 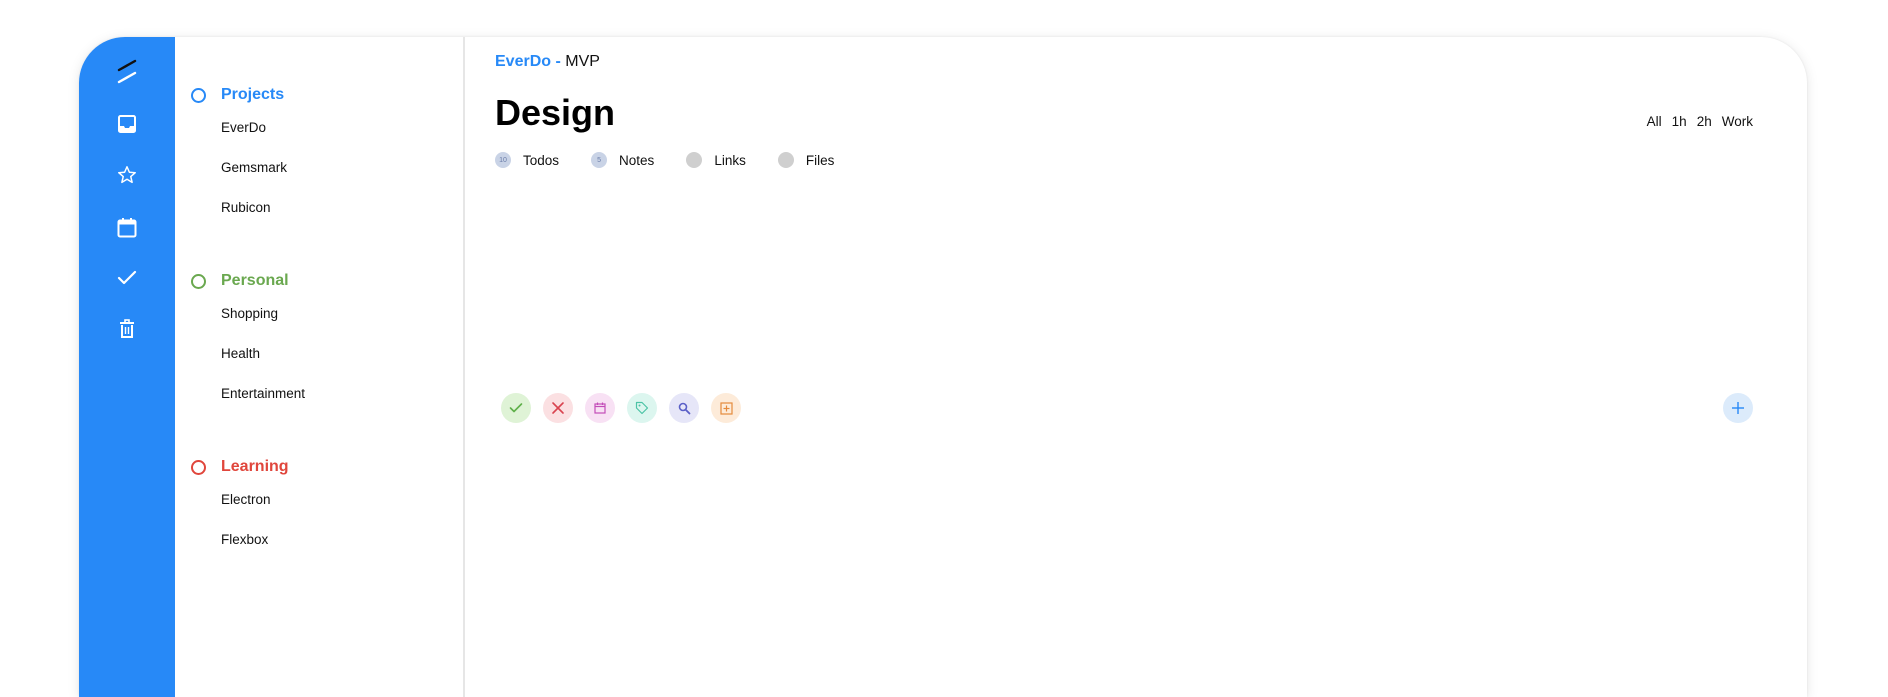 I want to click on sidebar-item-health: Health, so click(x=319, y=354).